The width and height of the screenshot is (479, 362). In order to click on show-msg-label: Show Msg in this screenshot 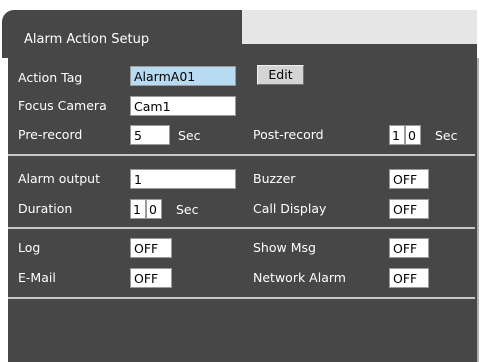, I will do `click(284, 247)`.